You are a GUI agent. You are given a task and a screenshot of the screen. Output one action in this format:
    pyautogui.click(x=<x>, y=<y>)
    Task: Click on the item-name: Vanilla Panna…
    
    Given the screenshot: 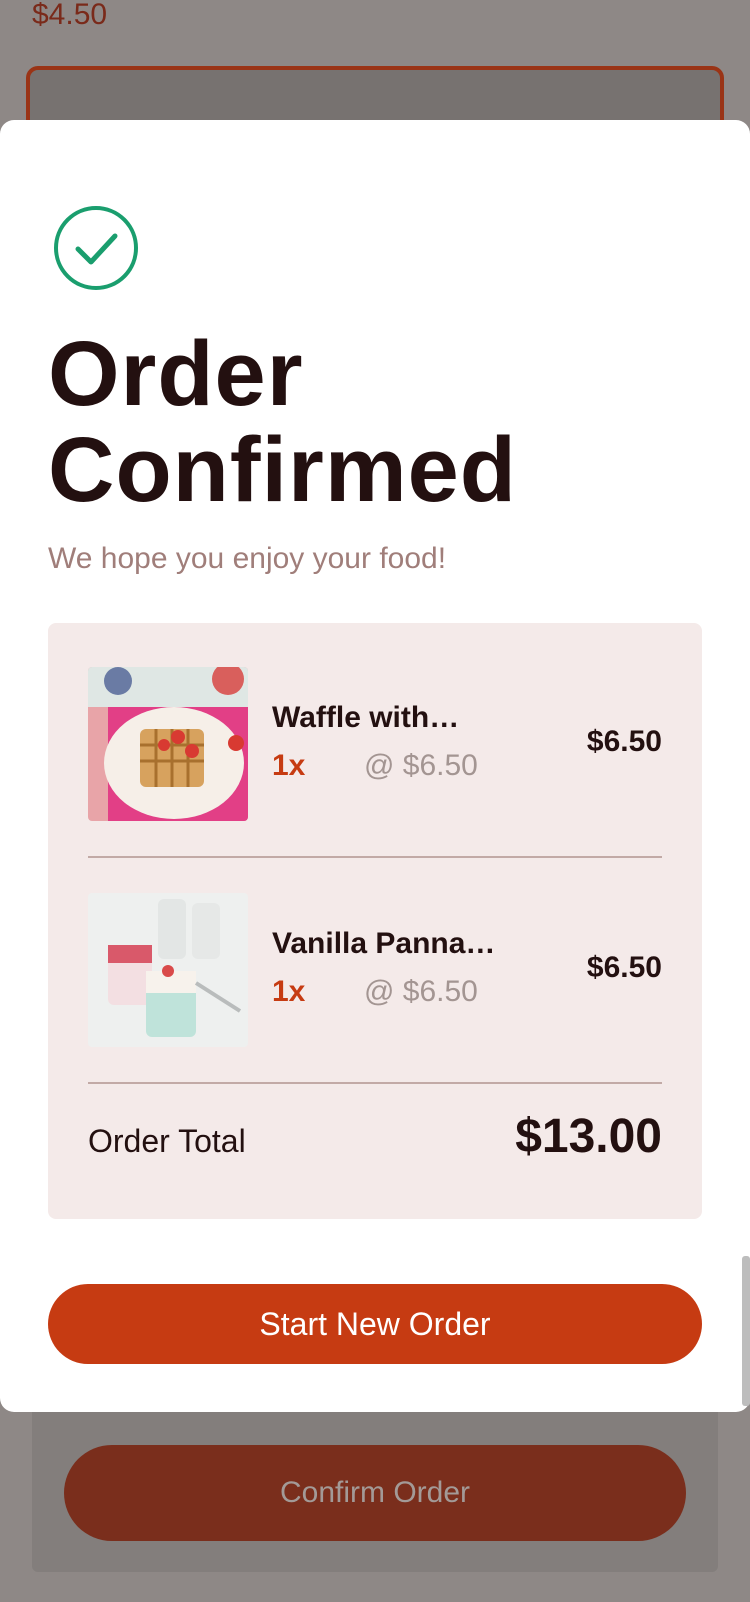 What is the action you would take?
    pyautogui.click(x=384, y=943)
    